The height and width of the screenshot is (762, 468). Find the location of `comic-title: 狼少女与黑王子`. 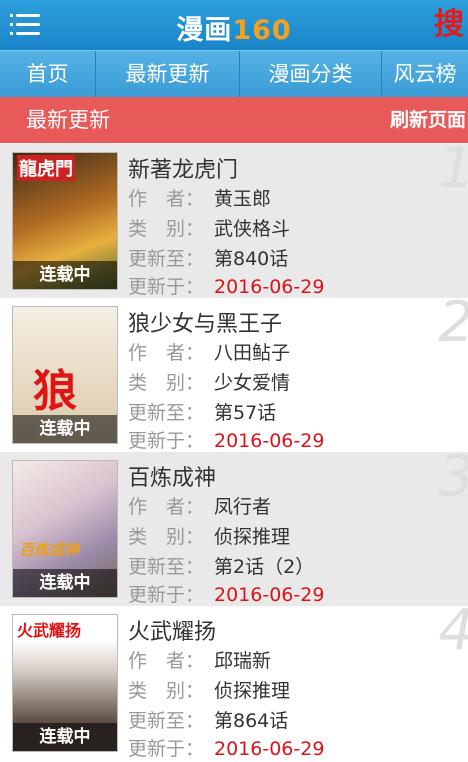

comic-title: 狼少女与黑王子 is located at coordinates (205, 322).